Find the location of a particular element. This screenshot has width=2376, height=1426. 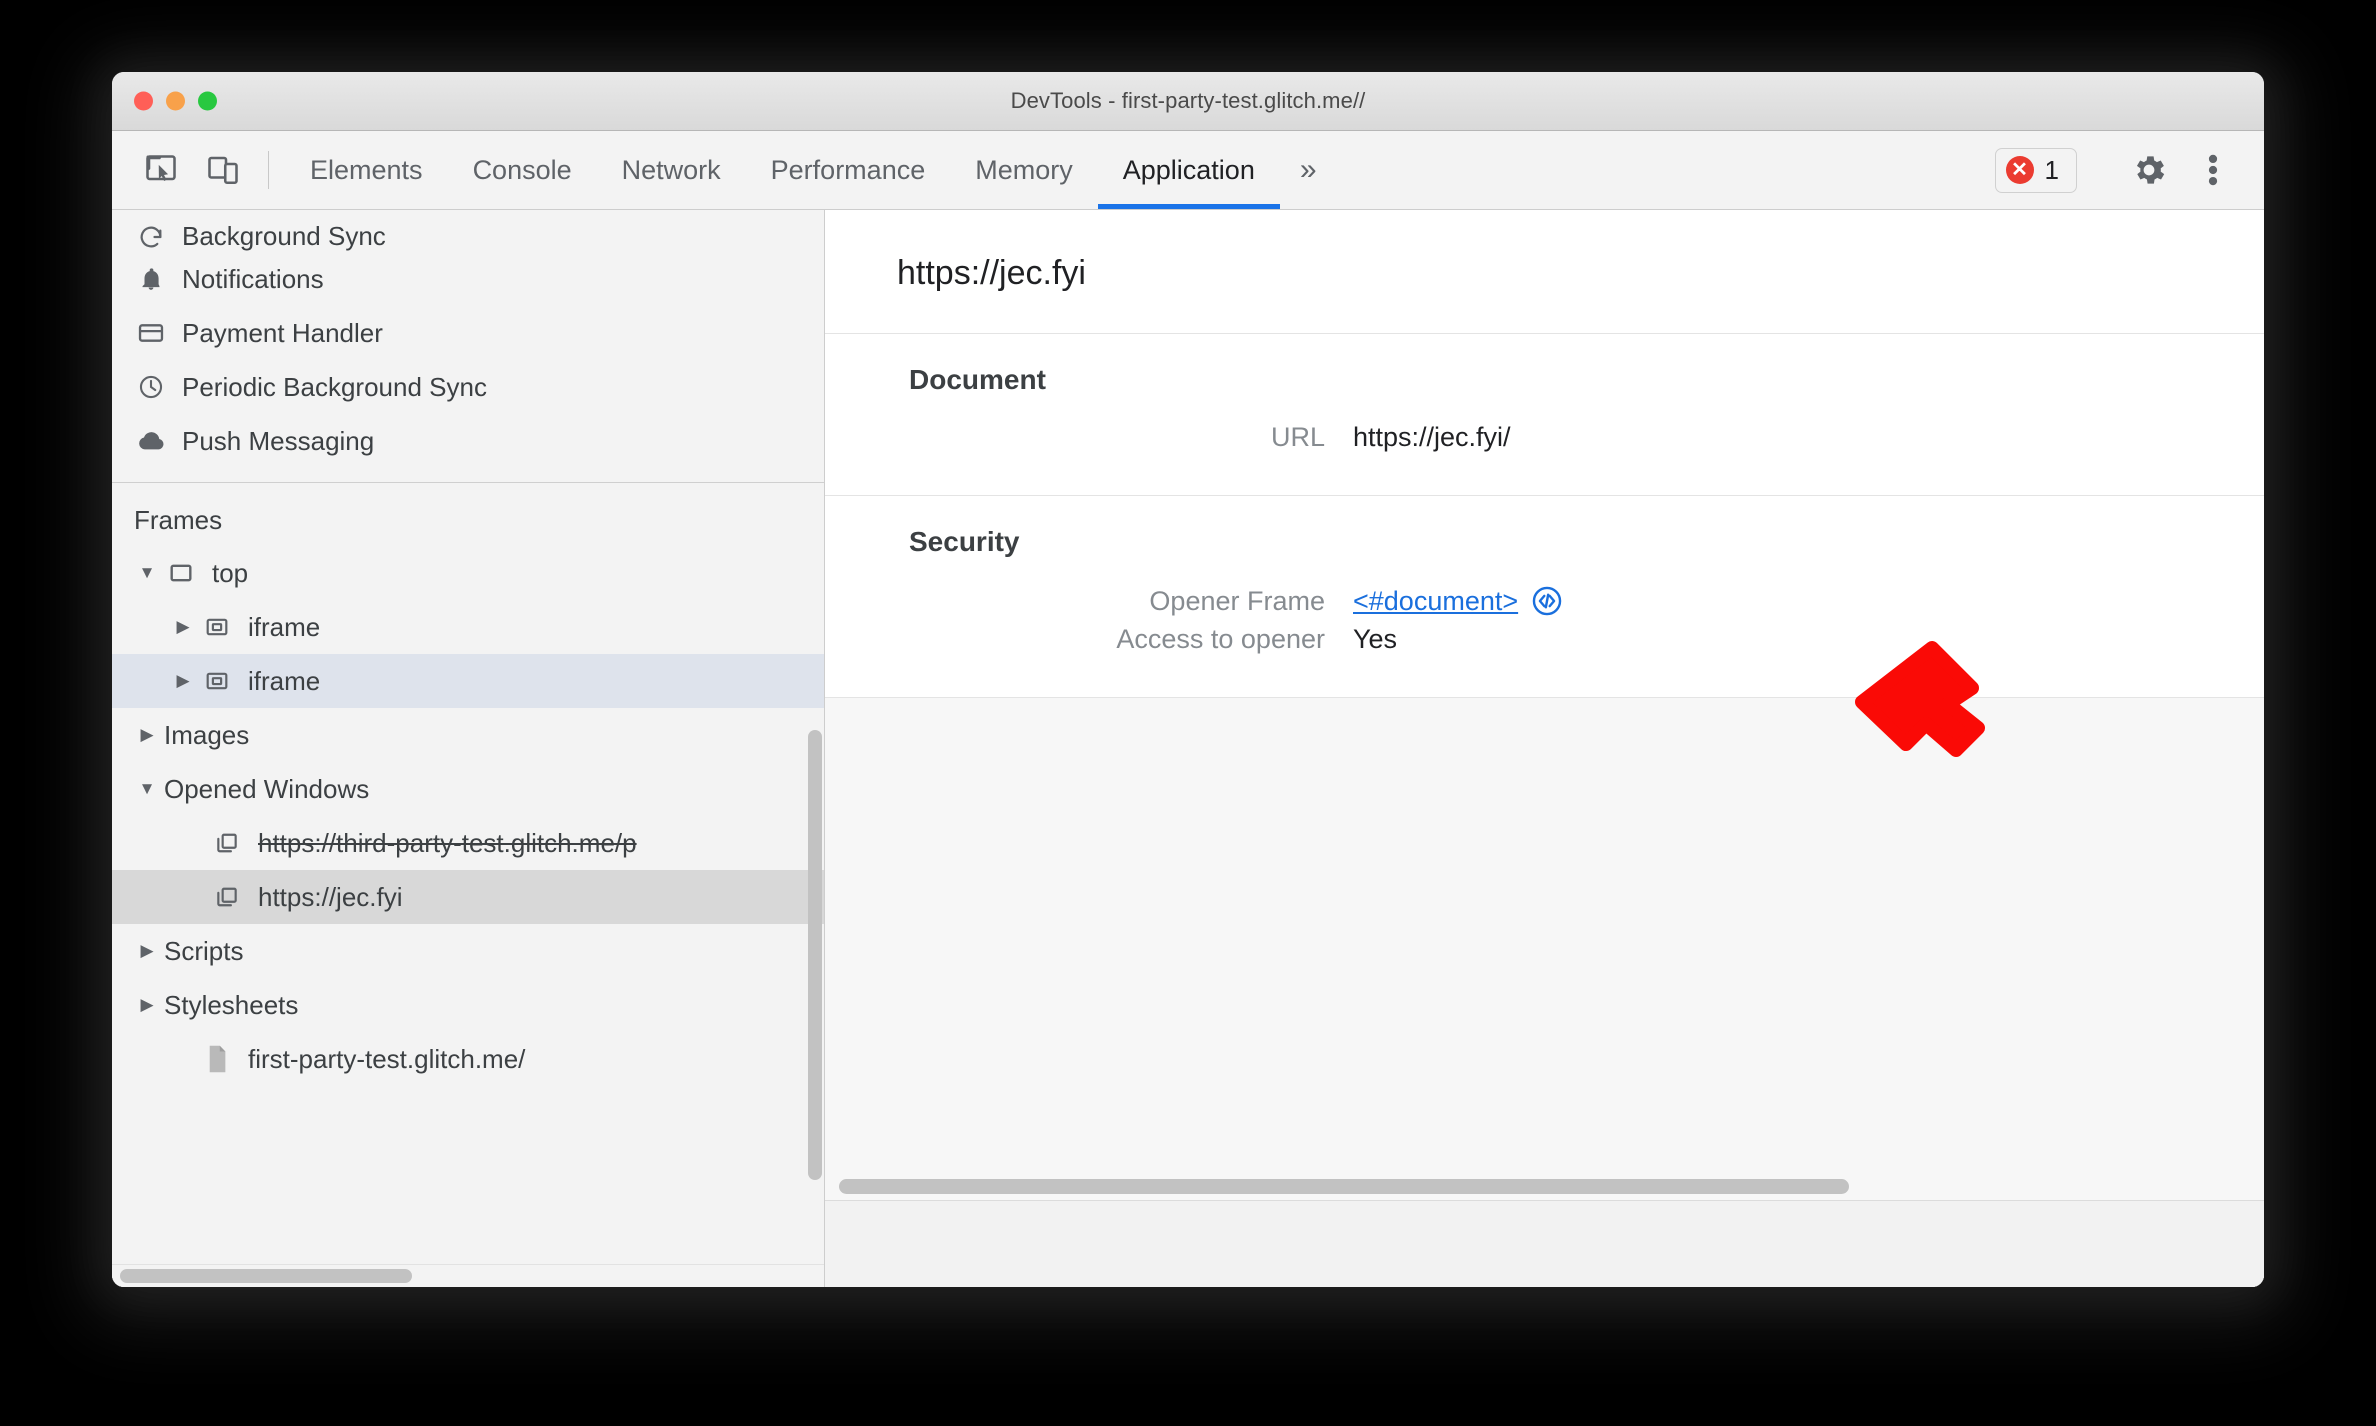

opener-frame-link: <#document> is located at coordinates (1435, 601).